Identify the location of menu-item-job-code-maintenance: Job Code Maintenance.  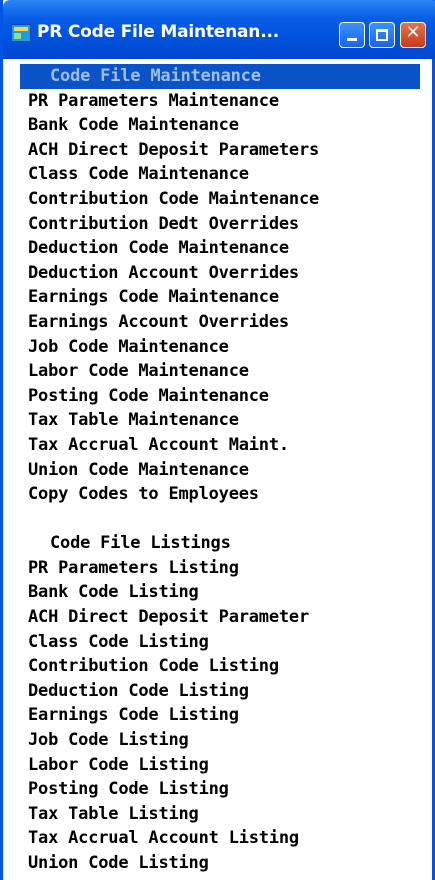
(220, 347).